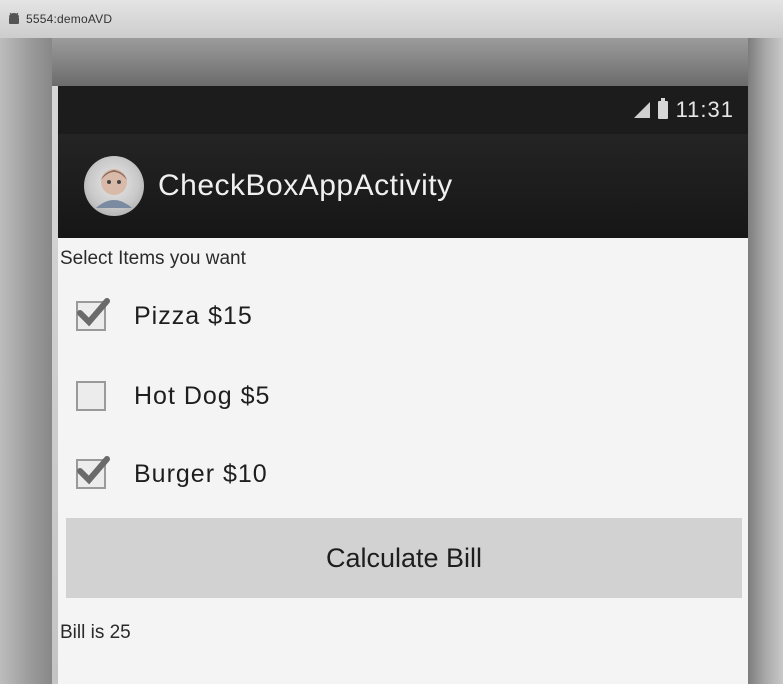 The height and width of the screenshot is (684, 783). I want to click on status-clock: 11:31, so click(704, 109).